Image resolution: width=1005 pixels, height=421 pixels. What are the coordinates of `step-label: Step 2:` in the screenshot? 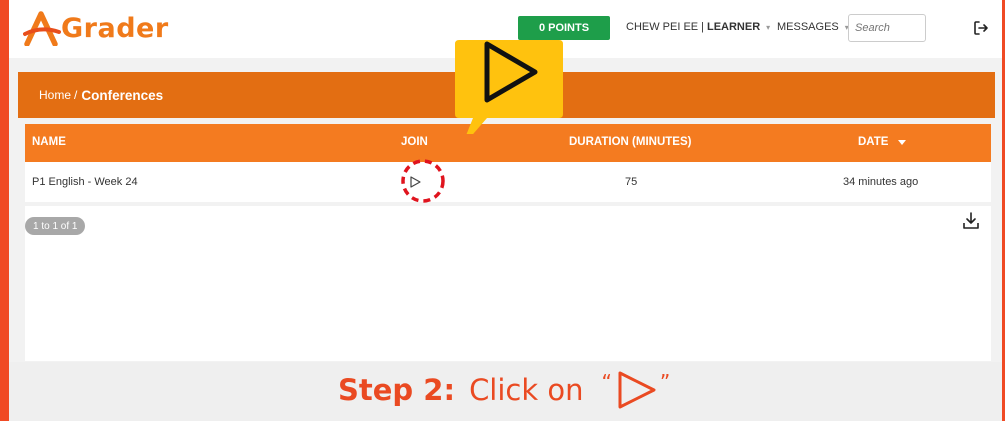 It's located at (397, 390).